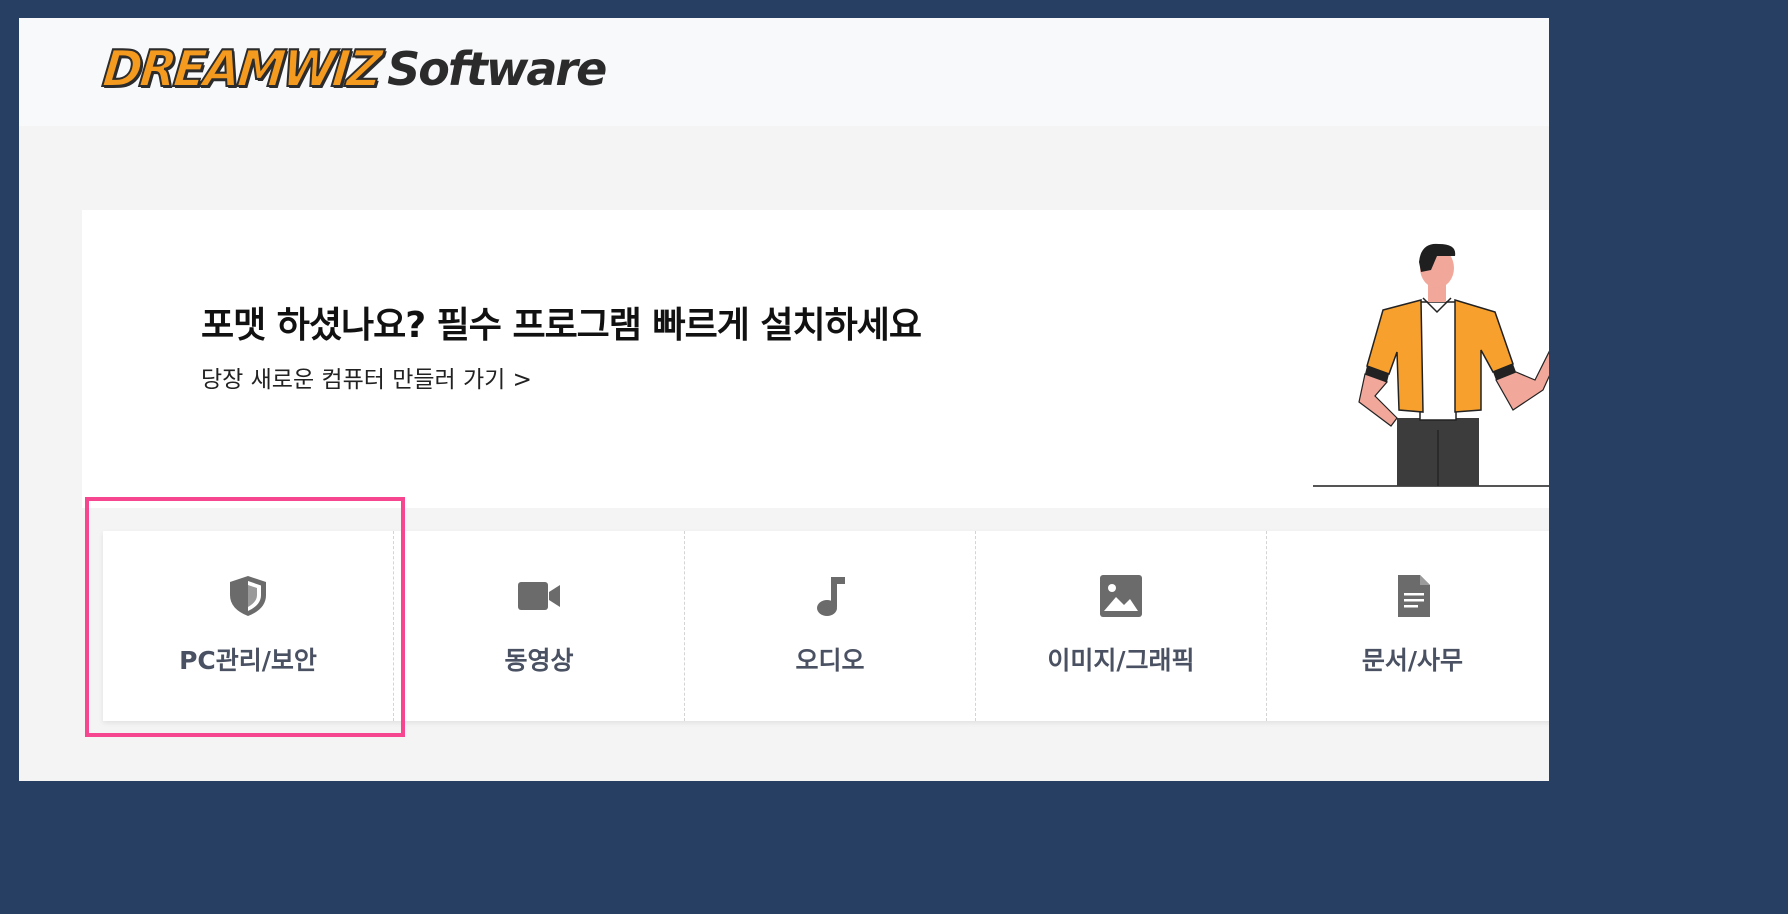 The width and height of the screenshot is (1788, 914). Describe the element at coordinates (1412, 660) in the screenshot. I see `category-label: 문서/사무` at that location.